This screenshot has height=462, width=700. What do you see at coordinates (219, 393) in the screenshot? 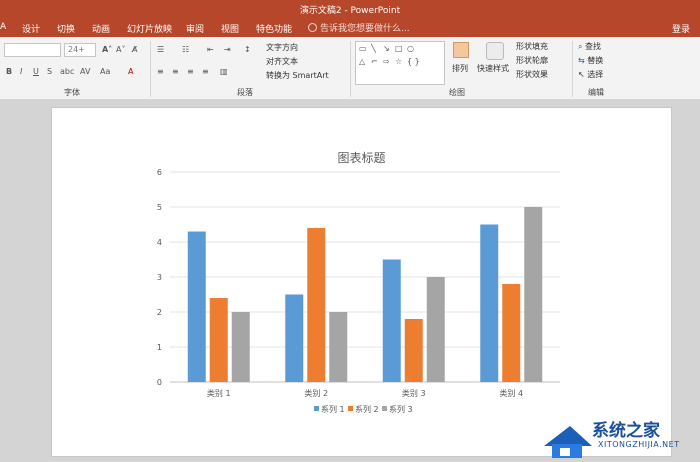
I see `x-tick-label: 类别 1` at bounding box center [219, 393].